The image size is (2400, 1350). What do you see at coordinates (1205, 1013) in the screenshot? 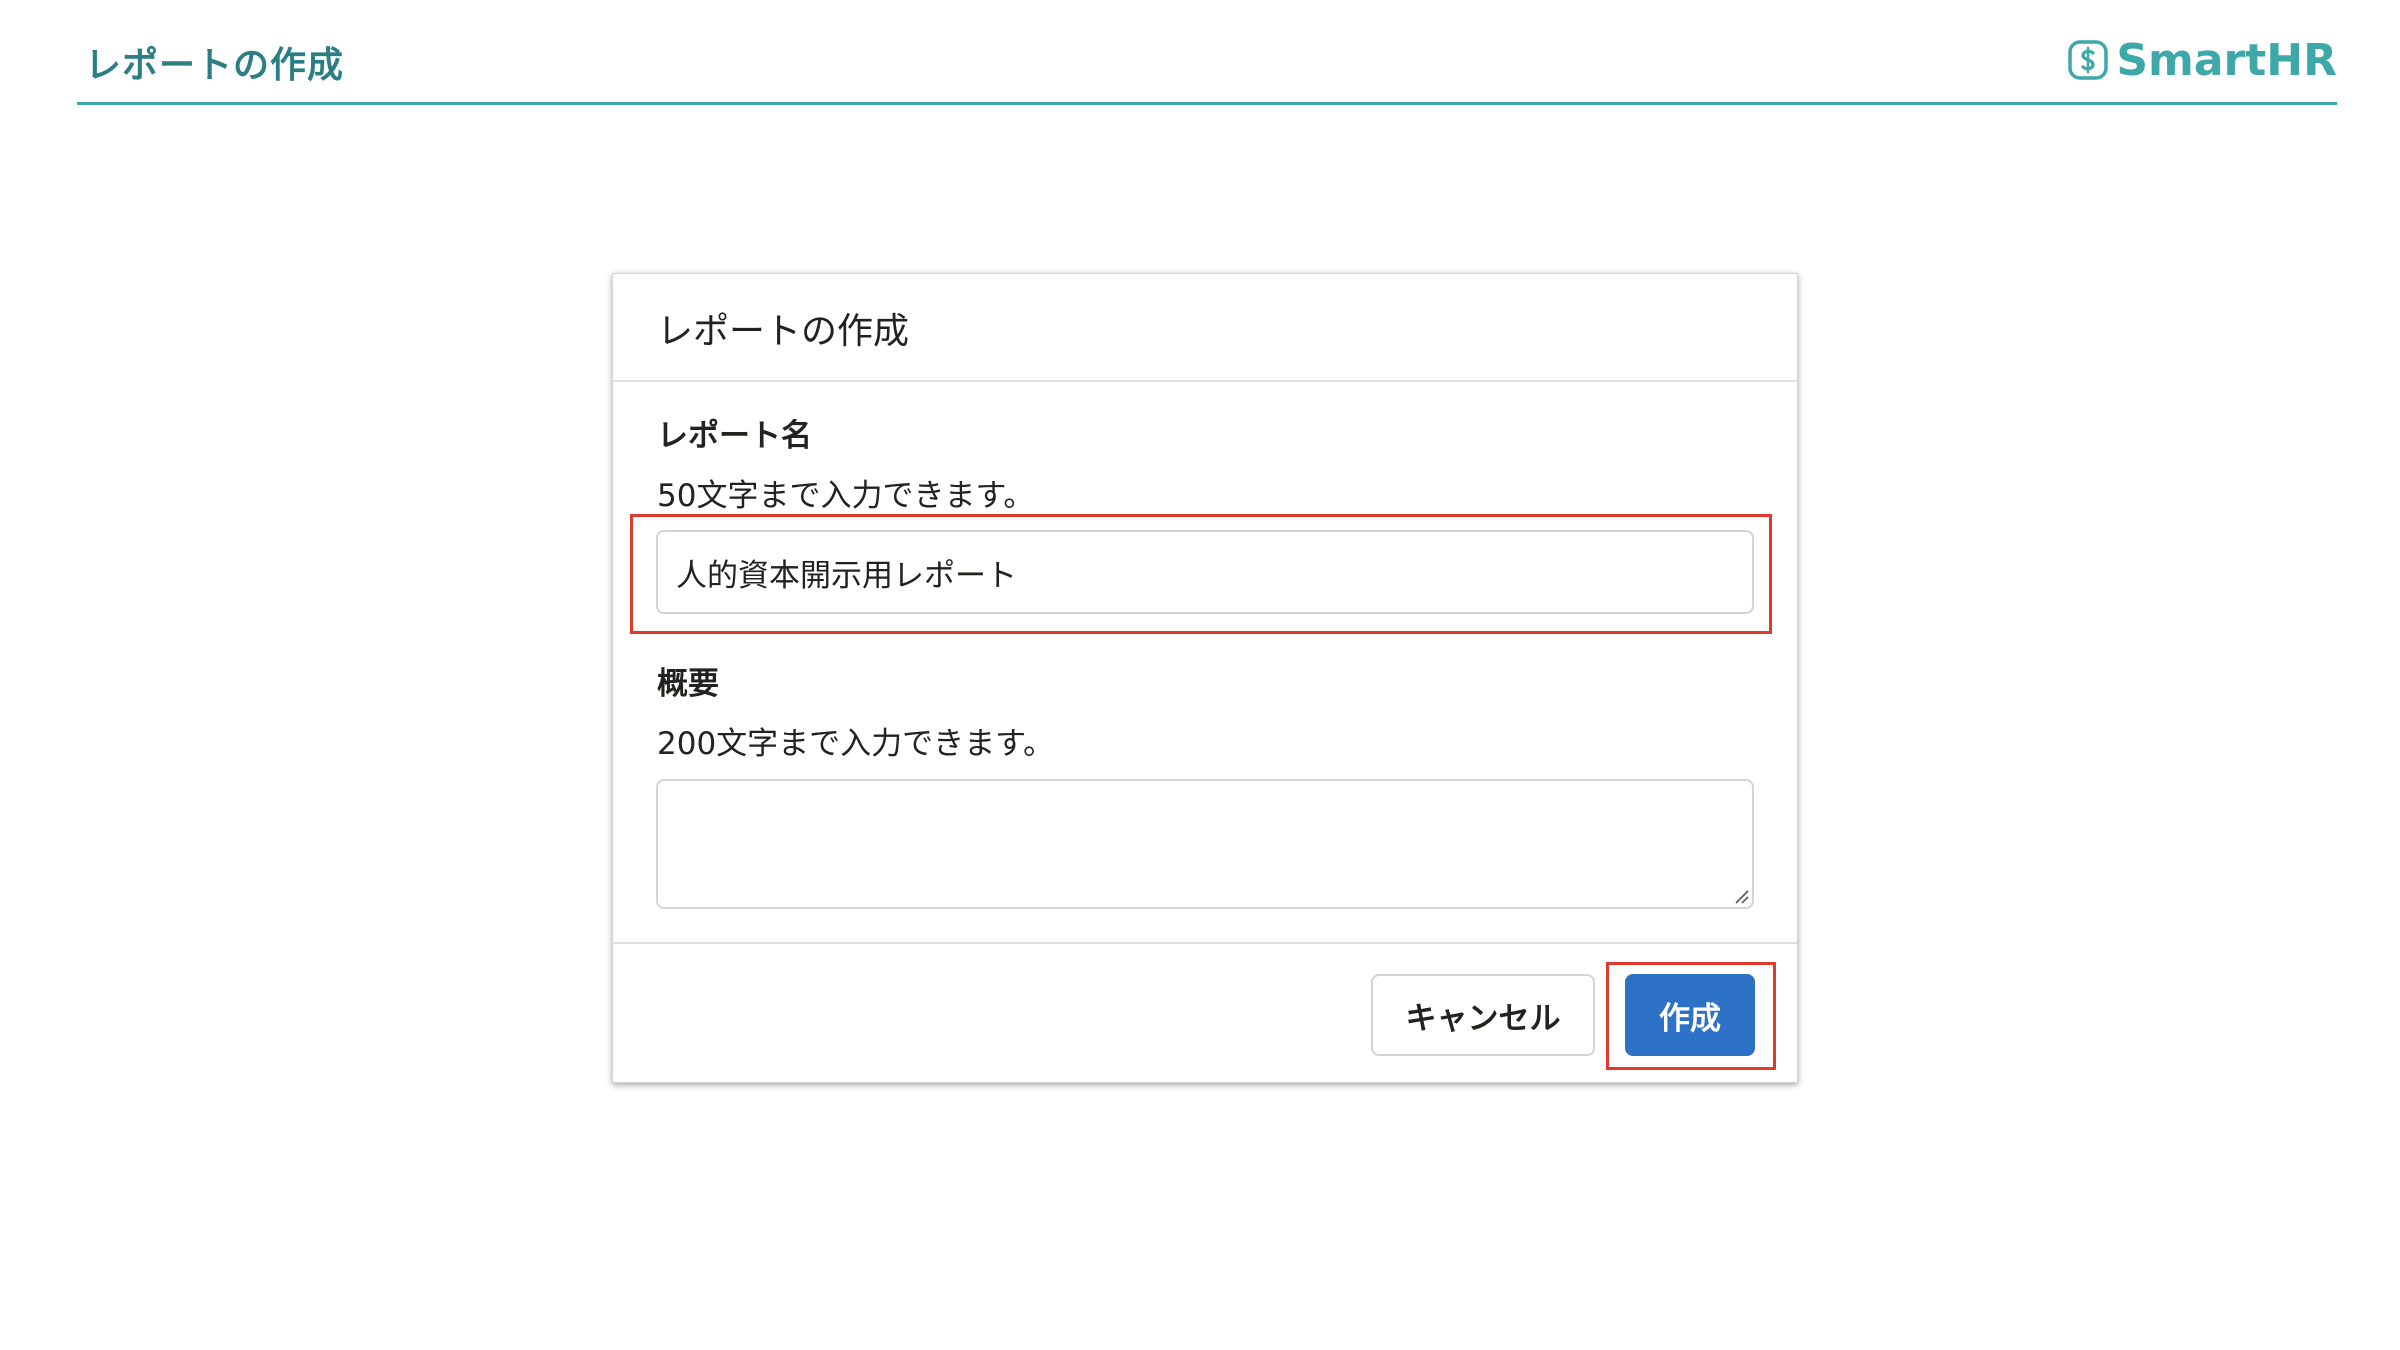
I see `dialog-footer: キャンセル 作成` at bounding box center [1205, 1013].